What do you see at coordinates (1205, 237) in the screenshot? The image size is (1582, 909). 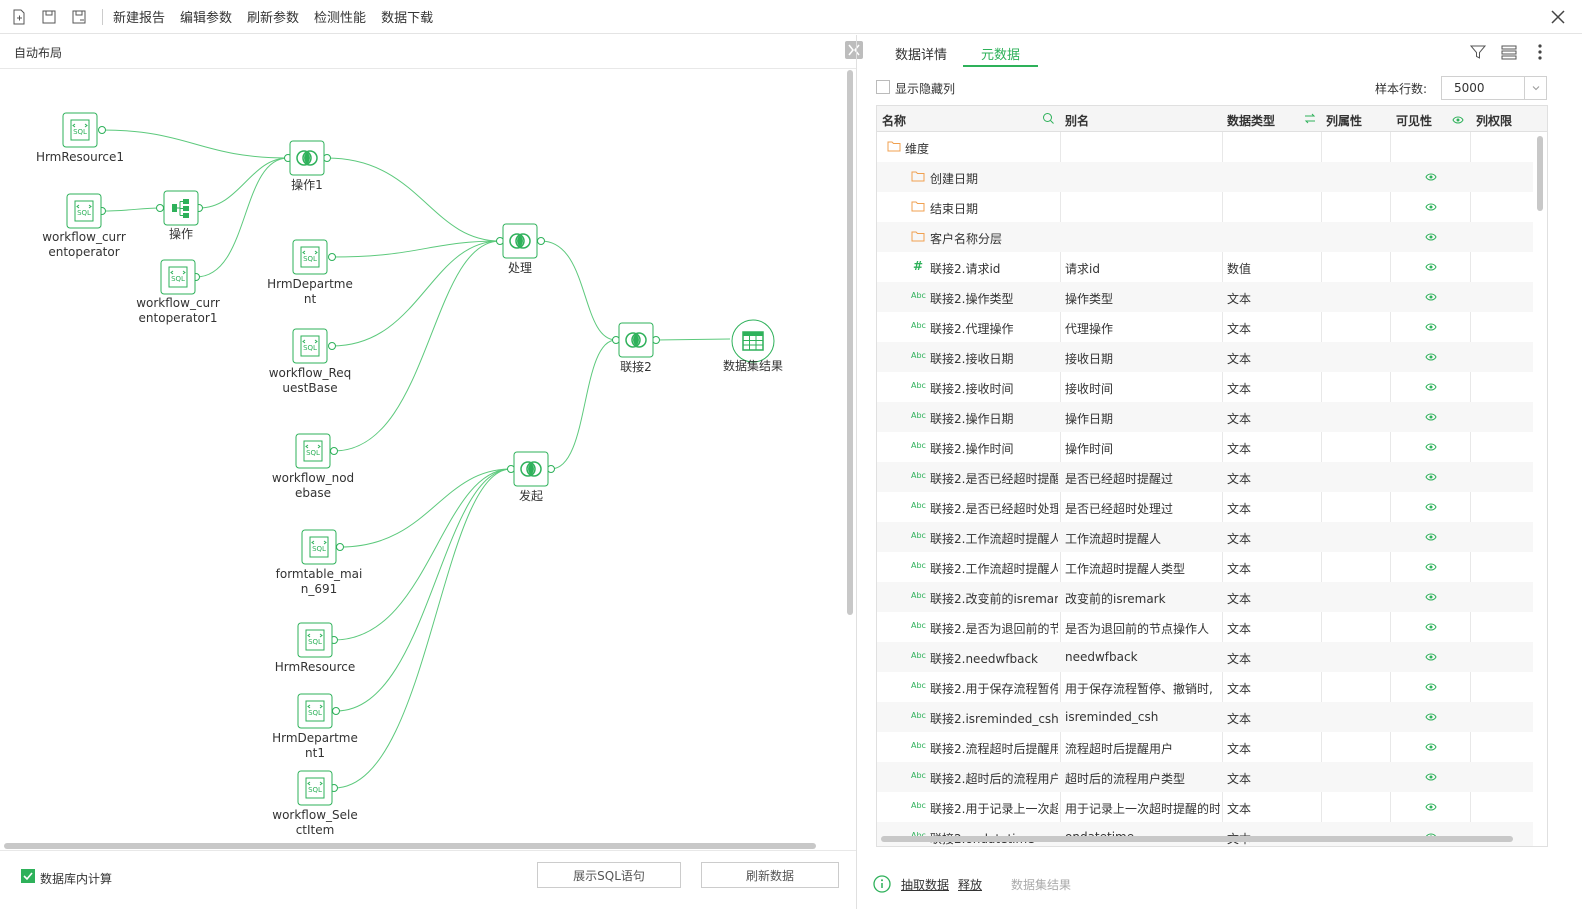 I see `tree-folder-row: 客户名称分层` at bounding box center [1205, 237].